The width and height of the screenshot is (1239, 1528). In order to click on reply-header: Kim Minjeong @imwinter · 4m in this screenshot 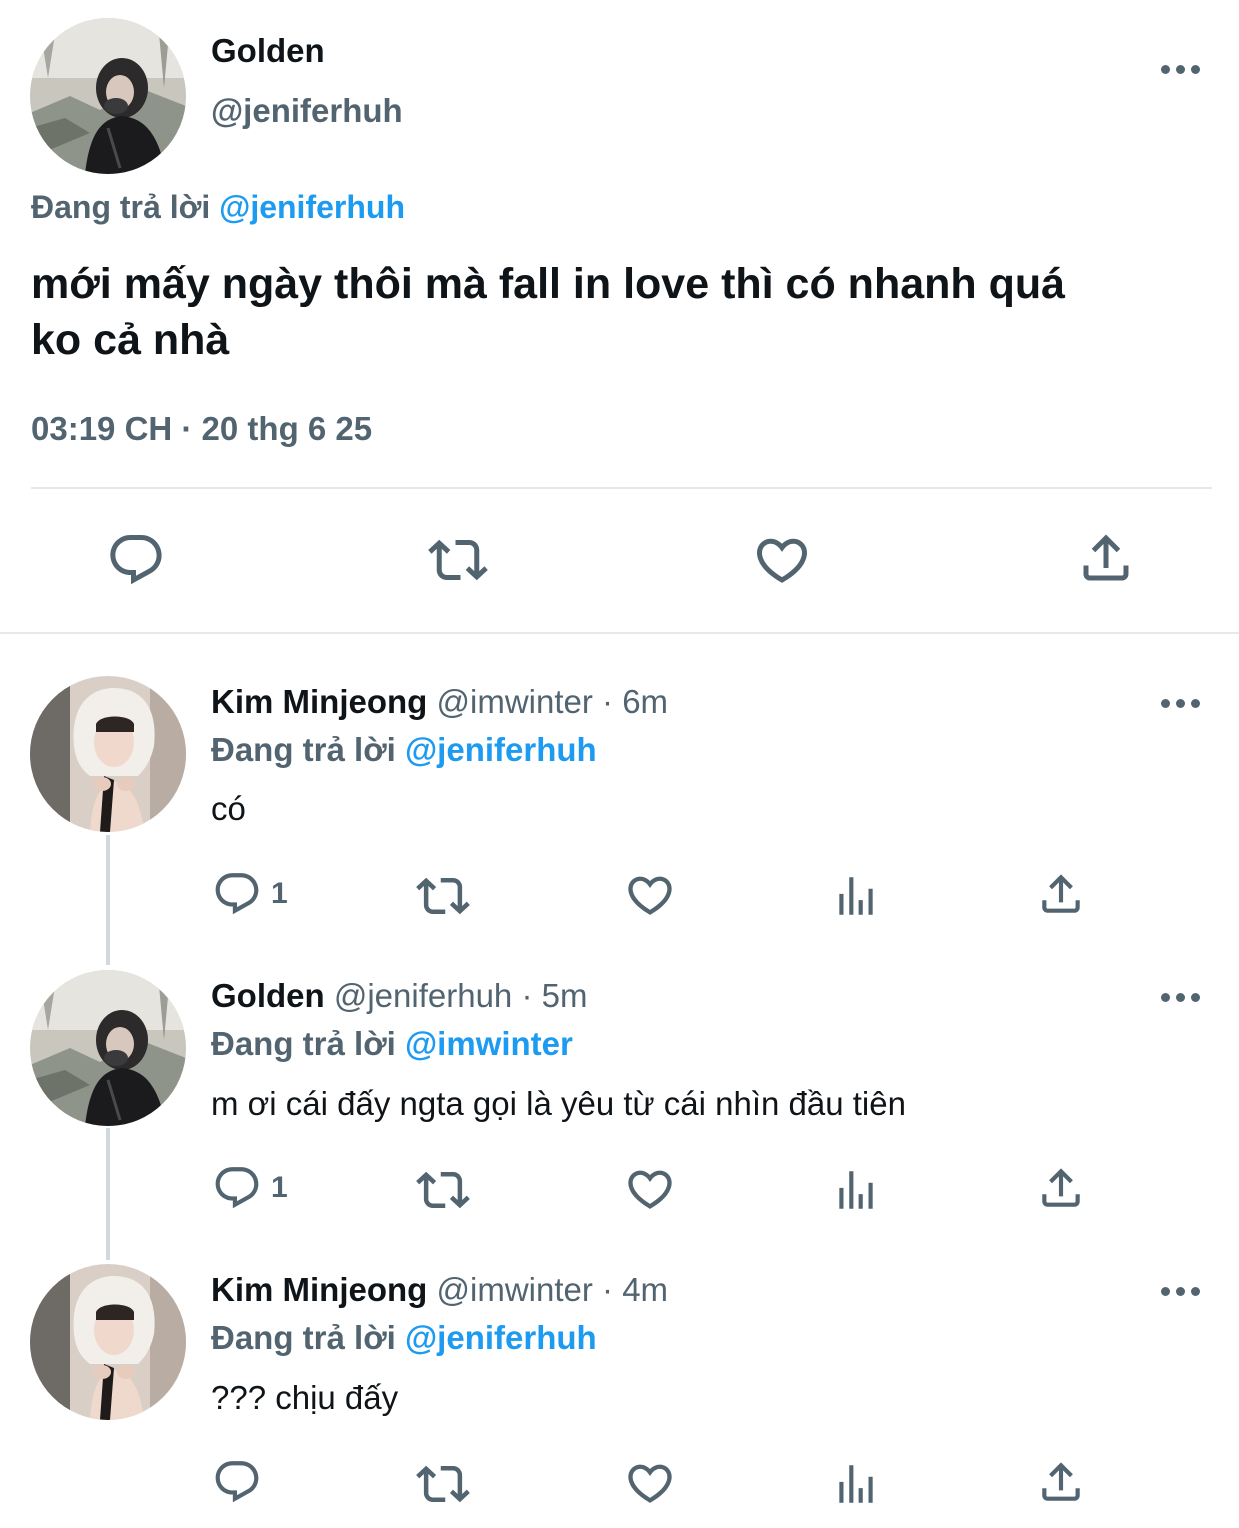, I will do `click(439, 1290)`.